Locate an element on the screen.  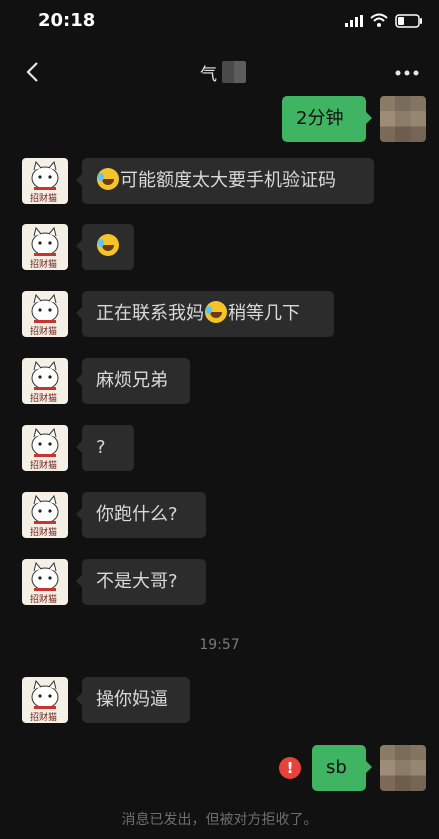
incoming-bubble: 麻烦兄弟 is located at coordinates (133, 381).